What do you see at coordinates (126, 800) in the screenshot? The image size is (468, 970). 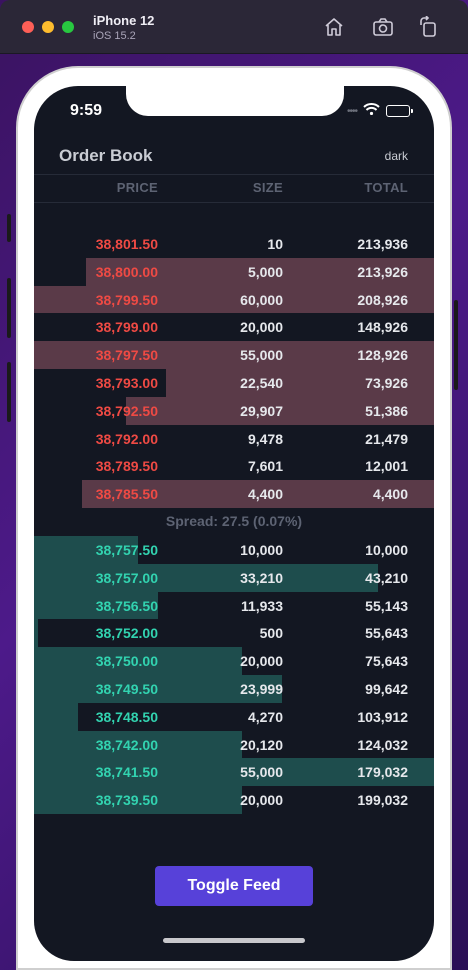 I see `bid-price: 38,739.50` at bounding box center [126, 800].